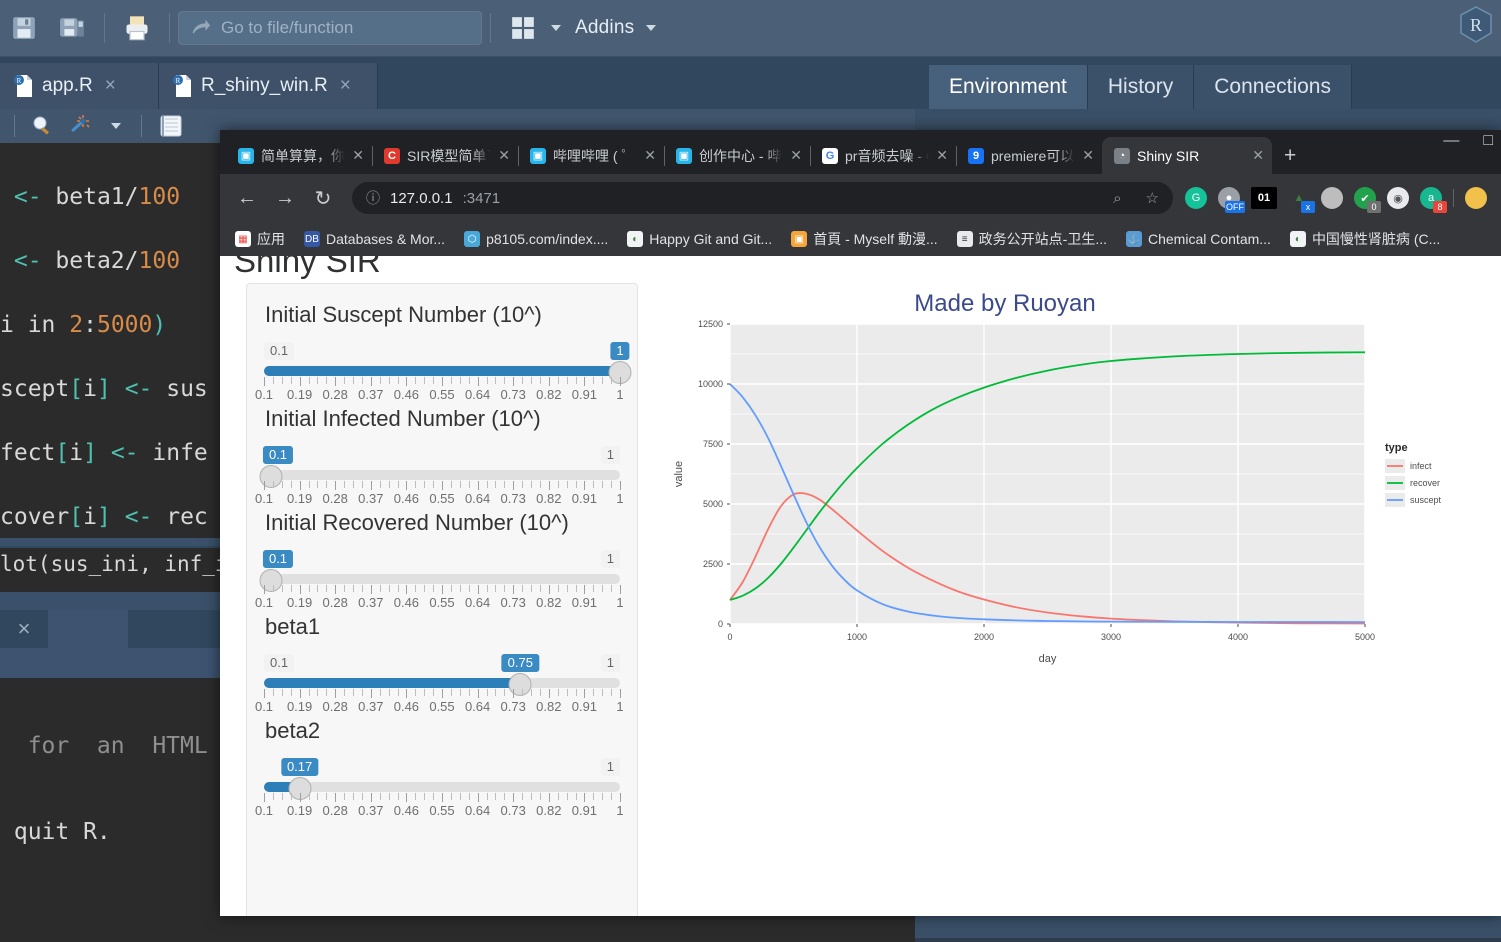 Image resolution: width=1501 pixels, height=942 pixels. I want to click on reload-icon: ↻, so click(323, 198).